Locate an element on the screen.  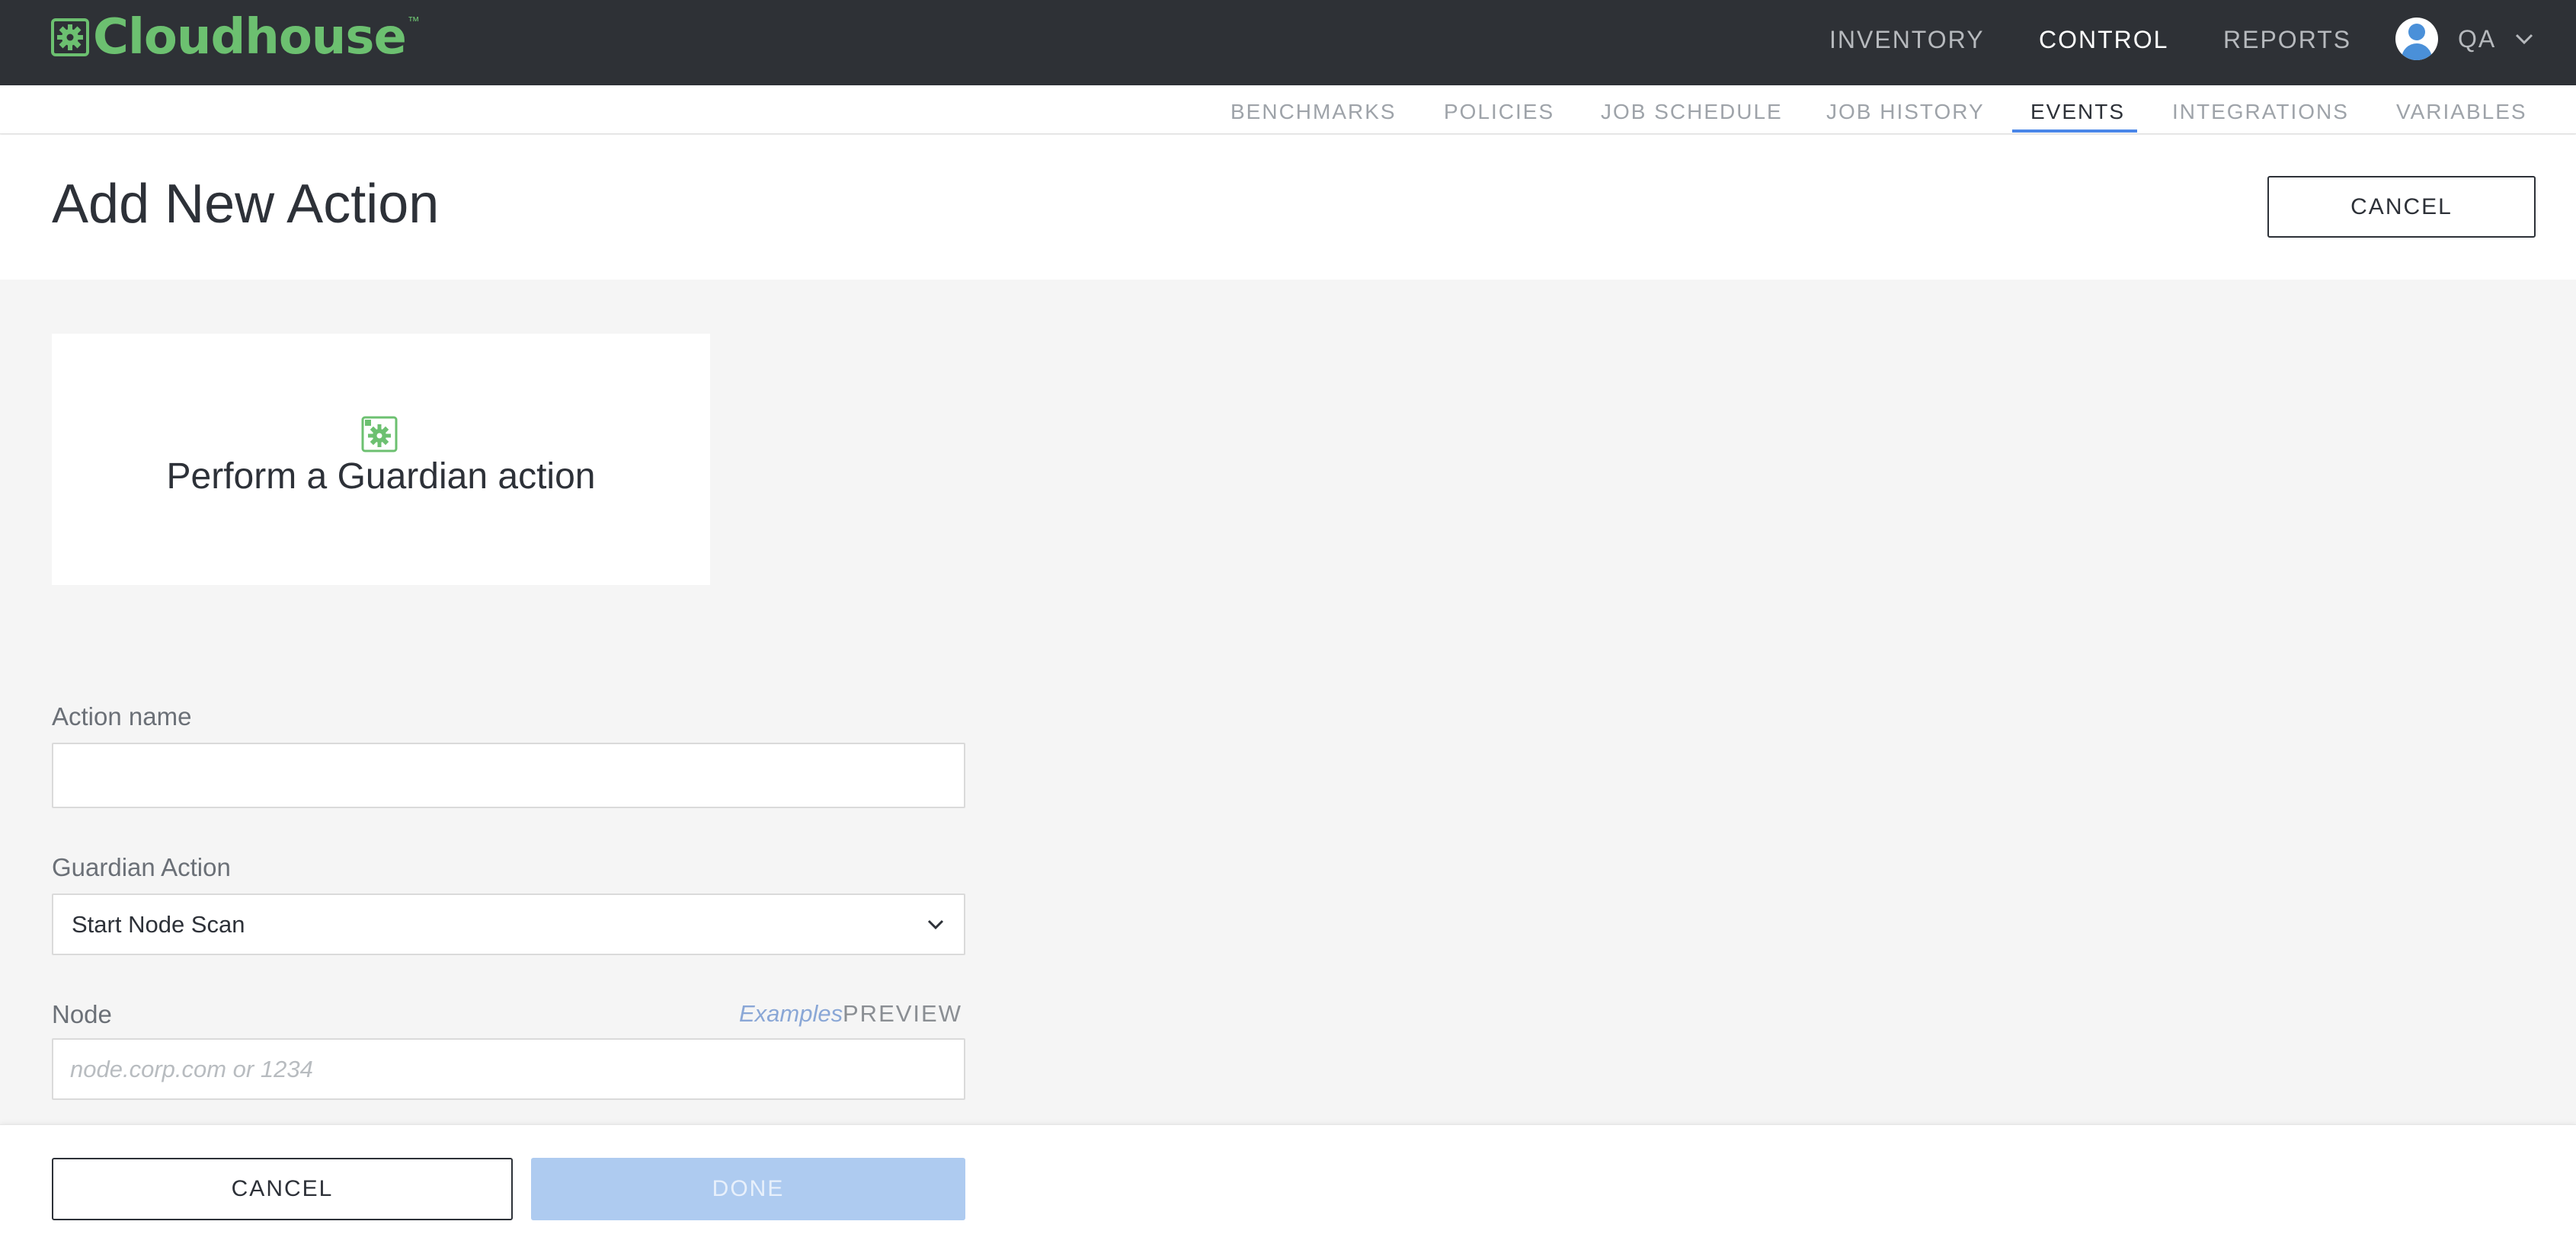
node-input is located at coordinates (508, 1069).